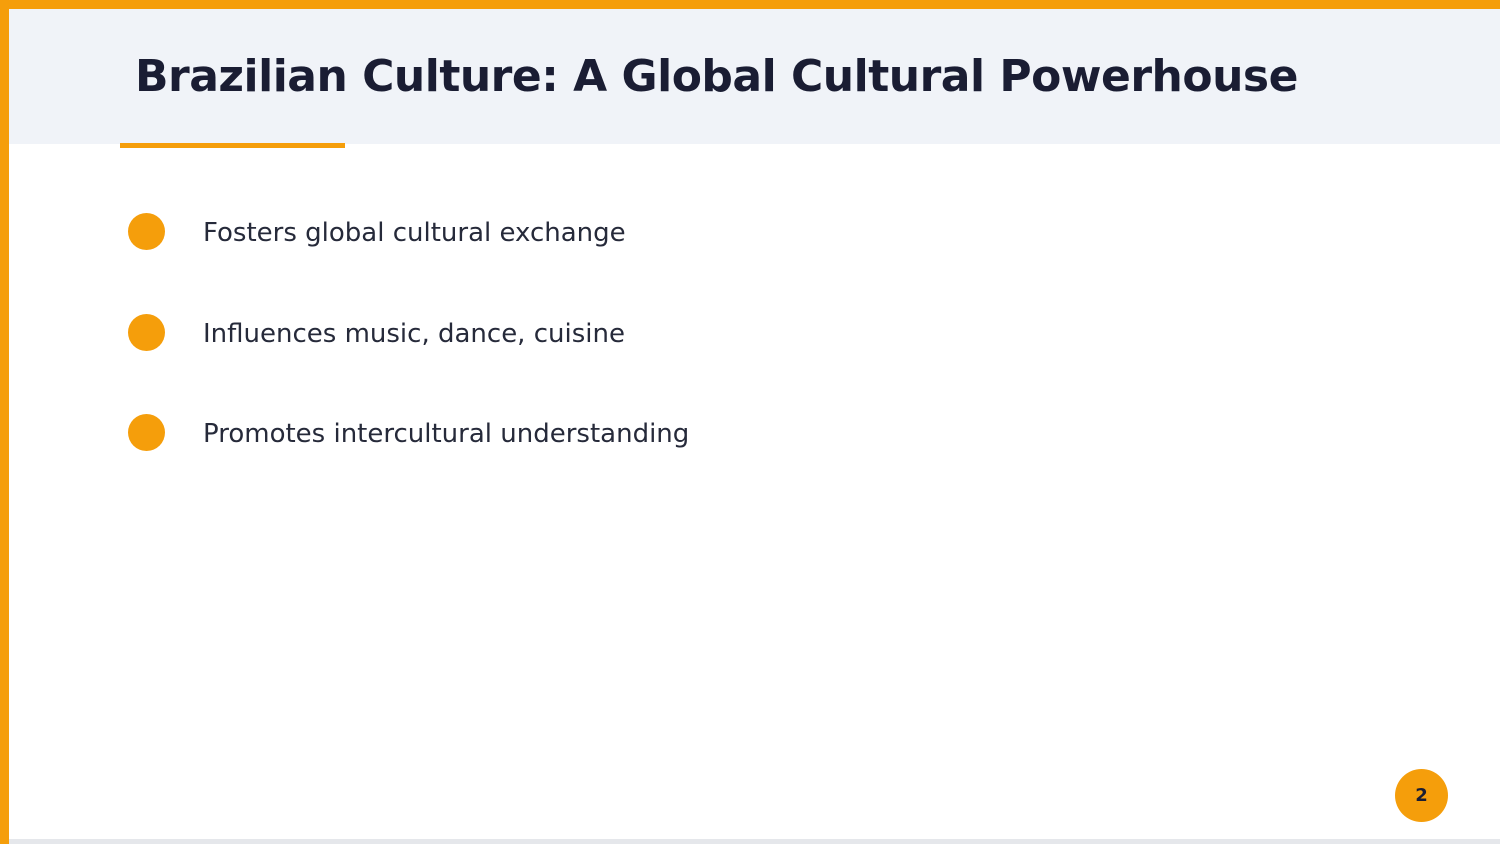 The image size is (1500, 844). Describe the element at coordinates (414, 334) in the screenshot. I see `bullet-text: Influences music, dance, cuisine` at that location.